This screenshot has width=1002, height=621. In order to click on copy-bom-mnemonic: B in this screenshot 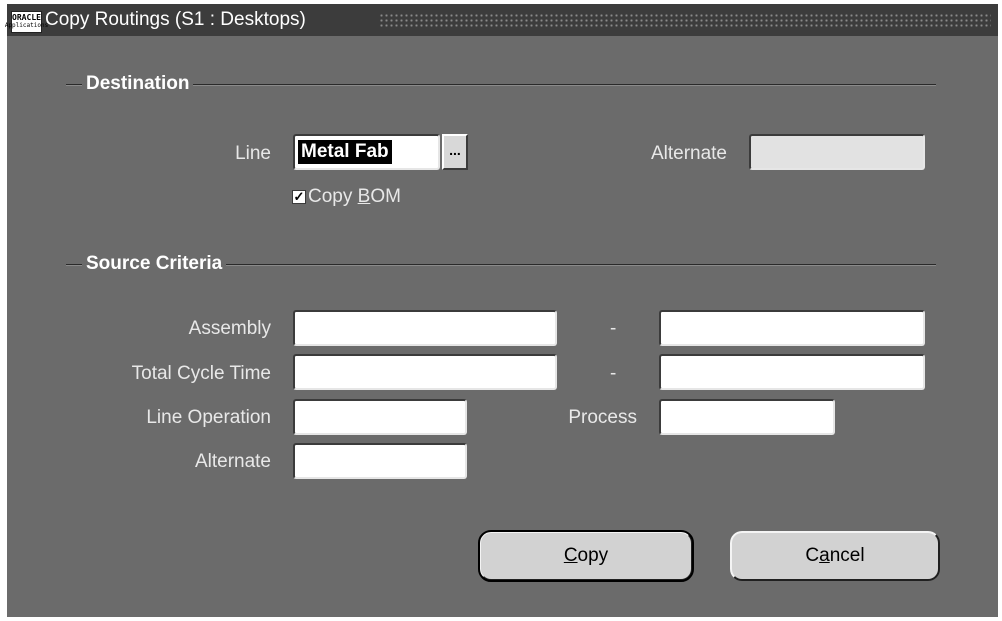, I will do `click(364, 196)`.